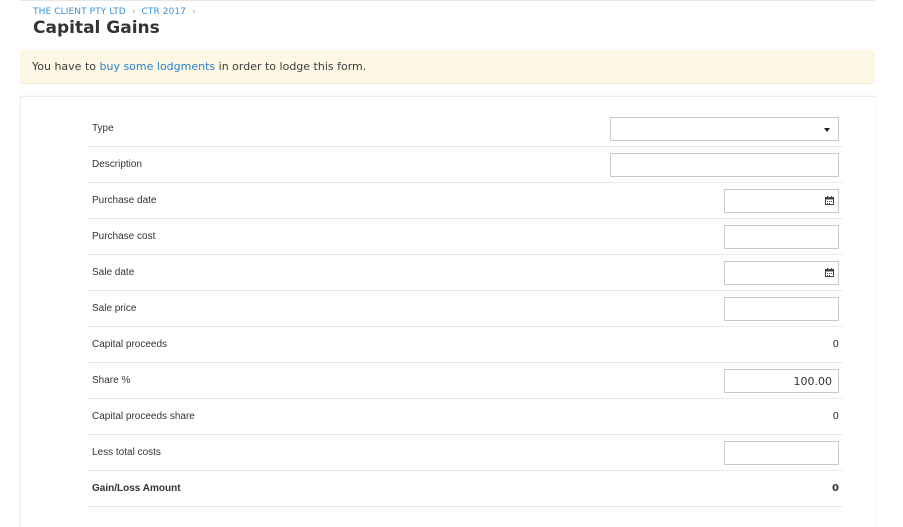  I want to click on gain-loss-value: 0, so click(835, 488).